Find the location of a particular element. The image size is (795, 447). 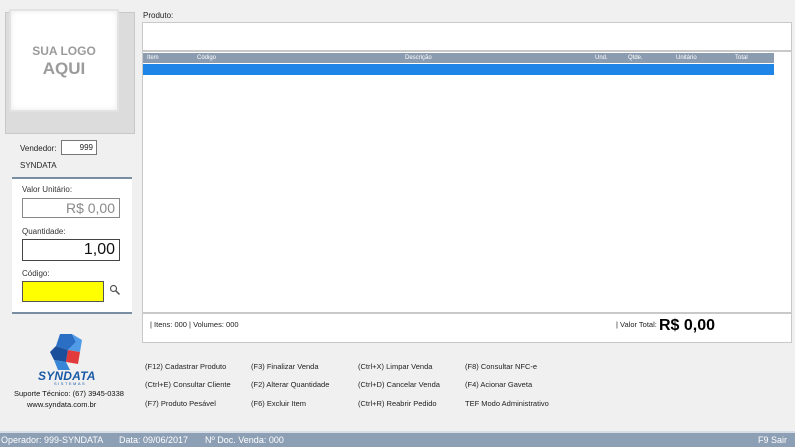

shortcut-excluir-item: (F6) Excluir Item is located at coordinates (278, 403).